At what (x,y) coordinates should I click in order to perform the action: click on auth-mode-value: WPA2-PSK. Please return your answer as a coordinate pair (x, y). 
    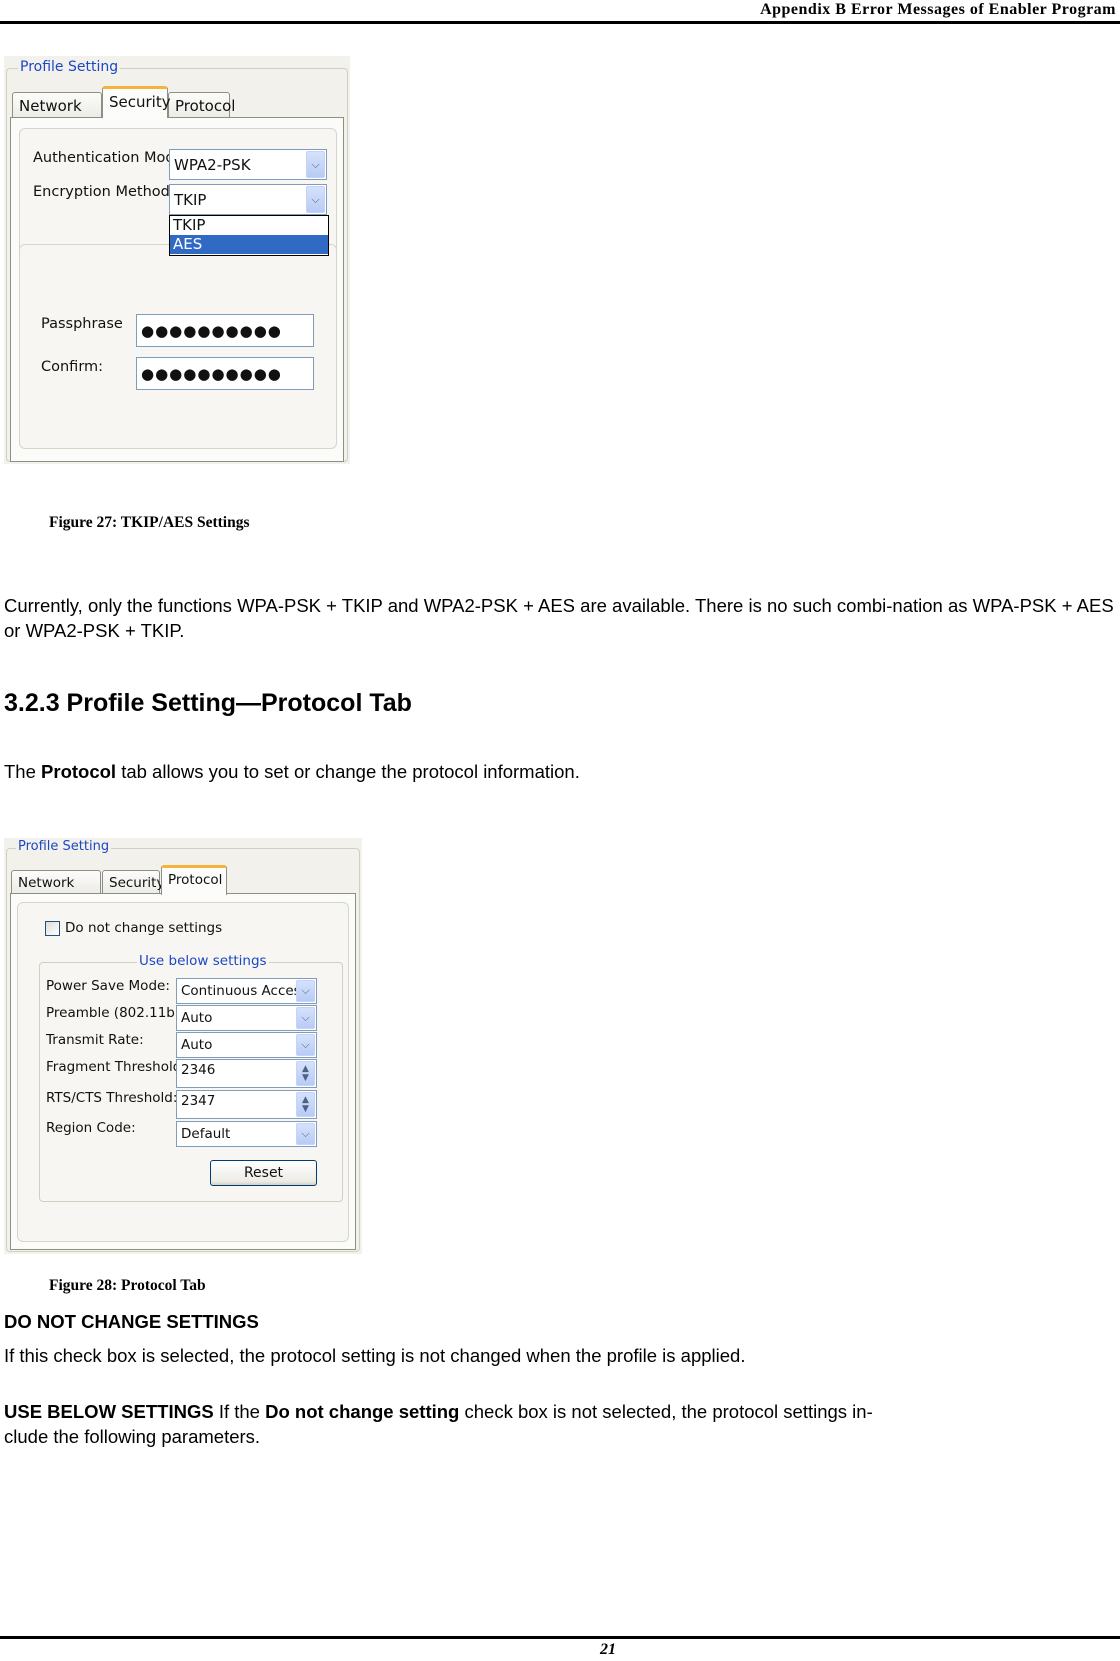
    Looking at the image, I should click on (212, 164).